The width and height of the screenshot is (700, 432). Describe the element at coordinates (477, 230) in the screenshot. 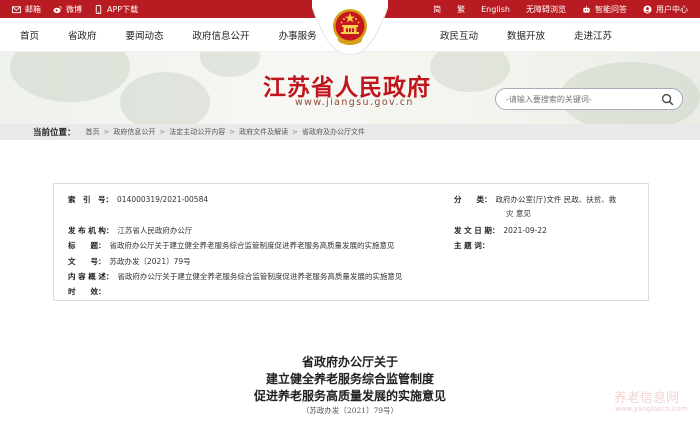

I see `date-key: 发 文 日 期：` at that location.